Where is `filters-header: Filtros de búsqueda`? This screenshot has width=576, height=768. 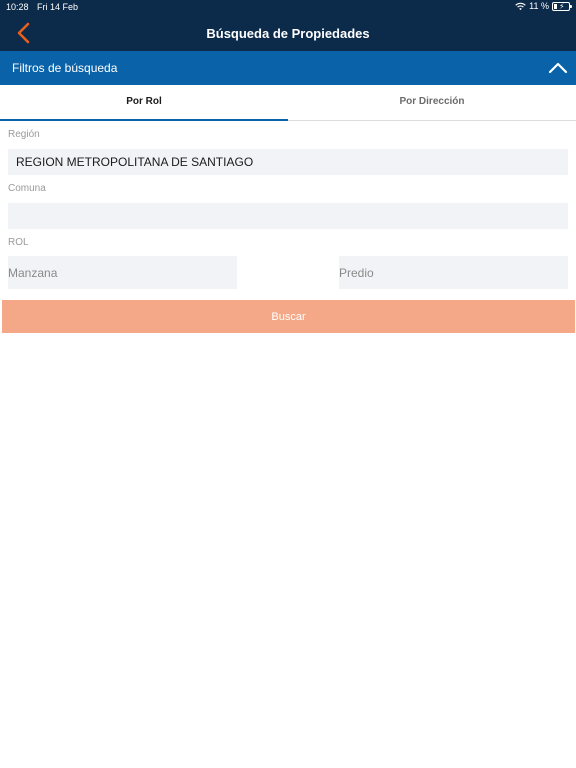 filters-header: Filtros de búsqueda is located at coordinates (288, 68).